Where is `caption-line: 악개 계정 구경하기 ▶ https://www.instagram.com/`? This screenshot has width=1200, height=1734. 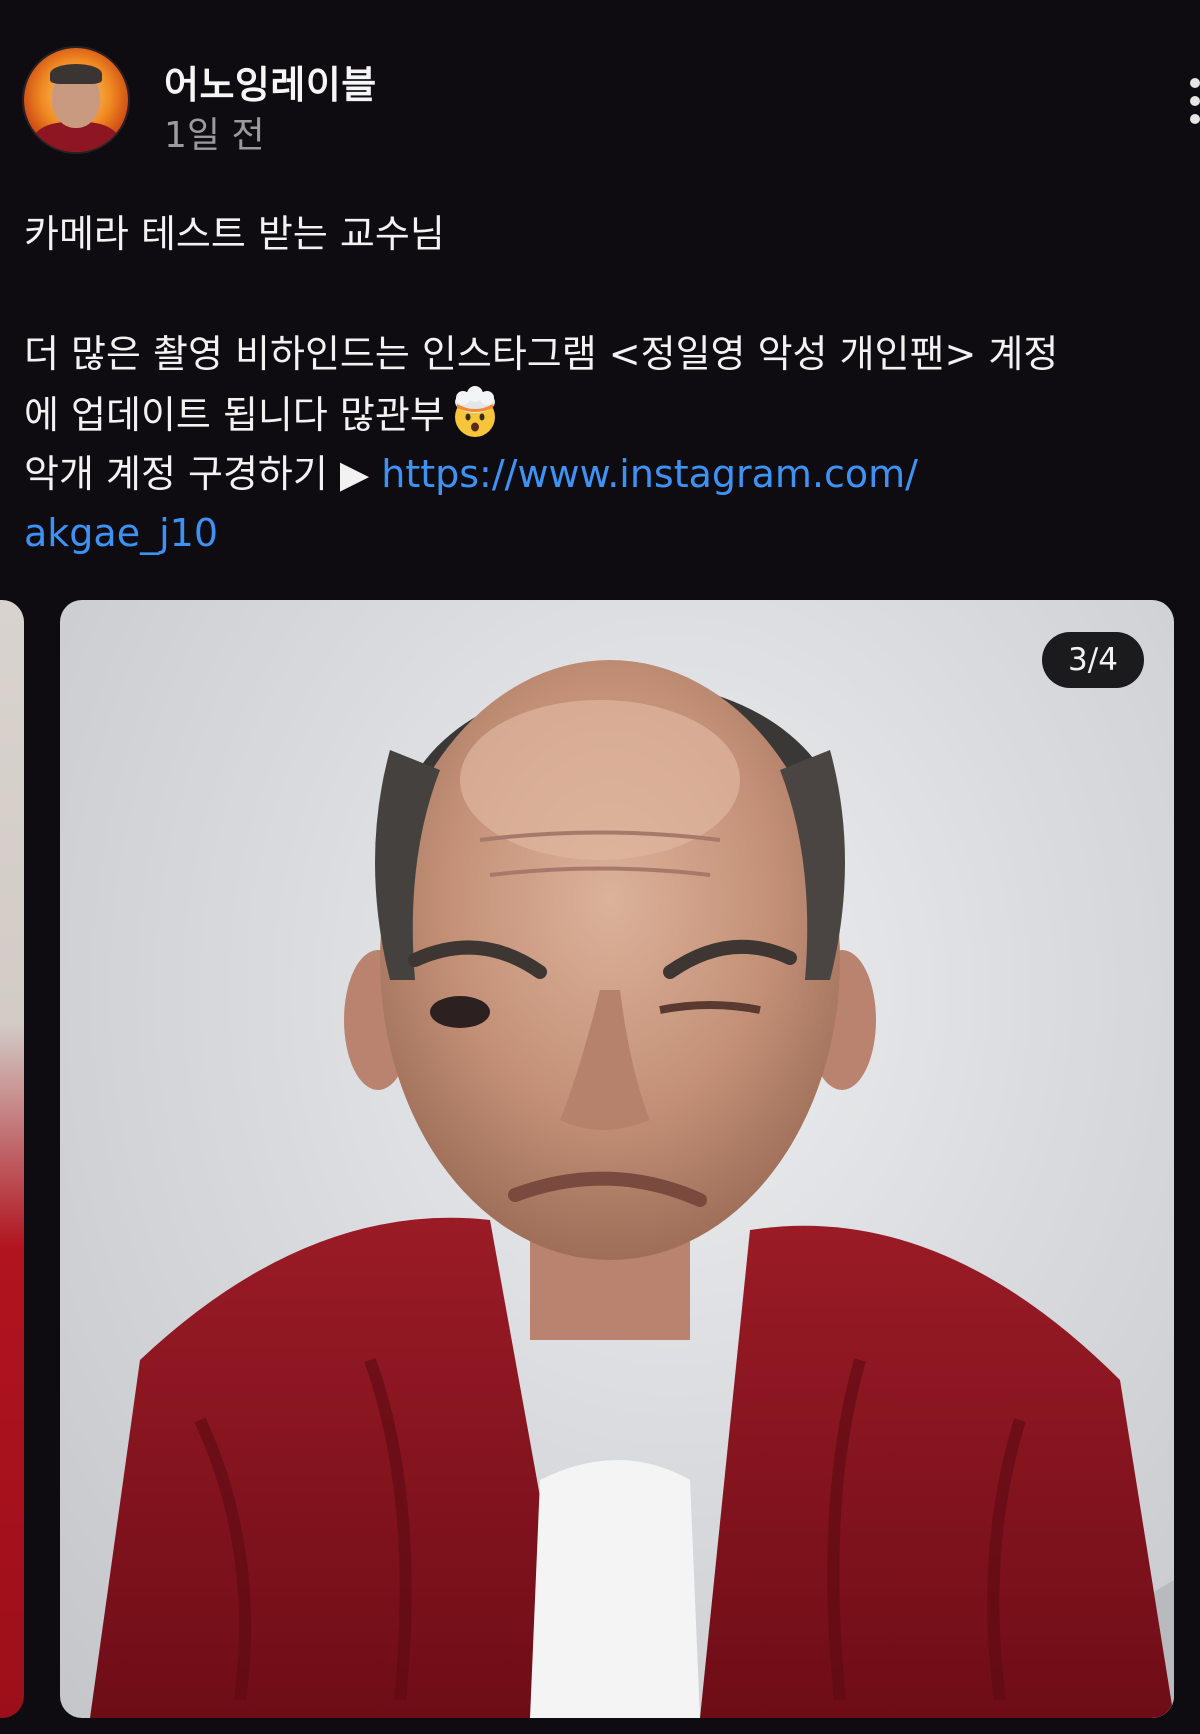
caption-line: 악개 계정 구경하기 ▶ https://www.instagram.com/ is located at coordinates (604, 474).